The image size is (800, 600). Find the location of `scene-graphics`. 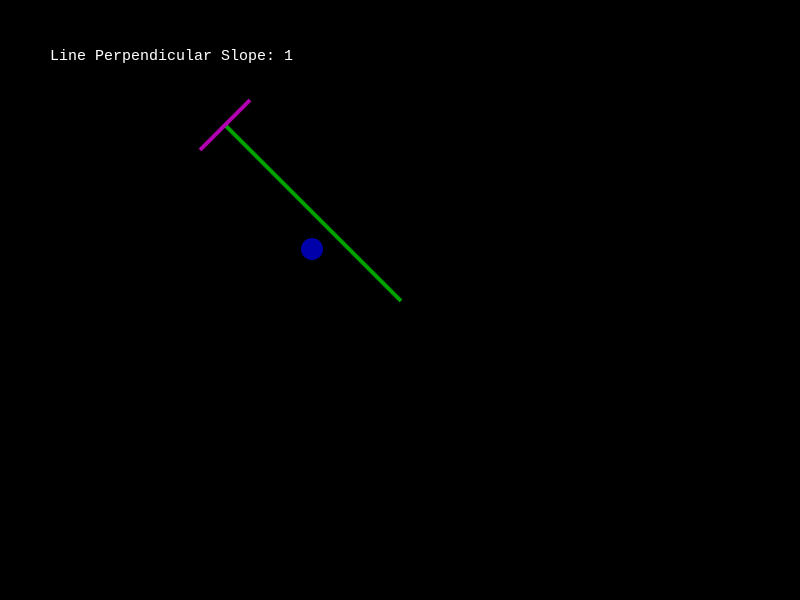

scene-graphics is located at coordinates (300, 200).